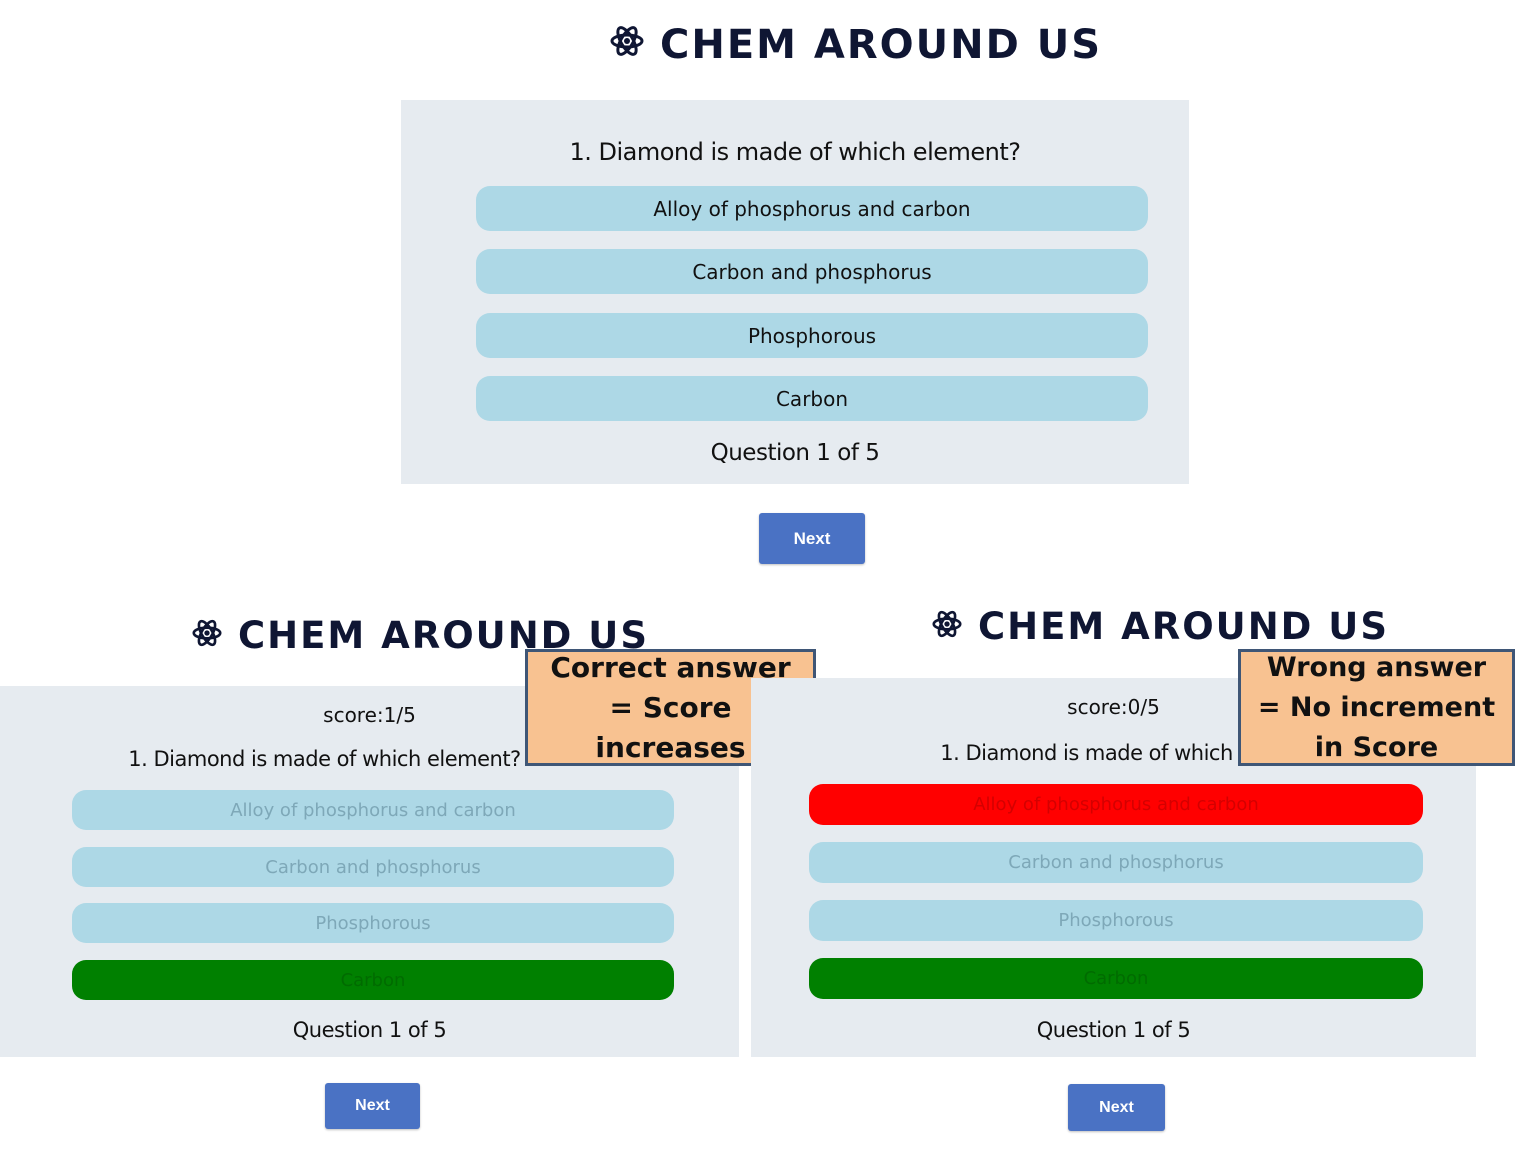 The image size is (1518, 1170). I want to click on option-button-4: Carbon, so click(812, 398).